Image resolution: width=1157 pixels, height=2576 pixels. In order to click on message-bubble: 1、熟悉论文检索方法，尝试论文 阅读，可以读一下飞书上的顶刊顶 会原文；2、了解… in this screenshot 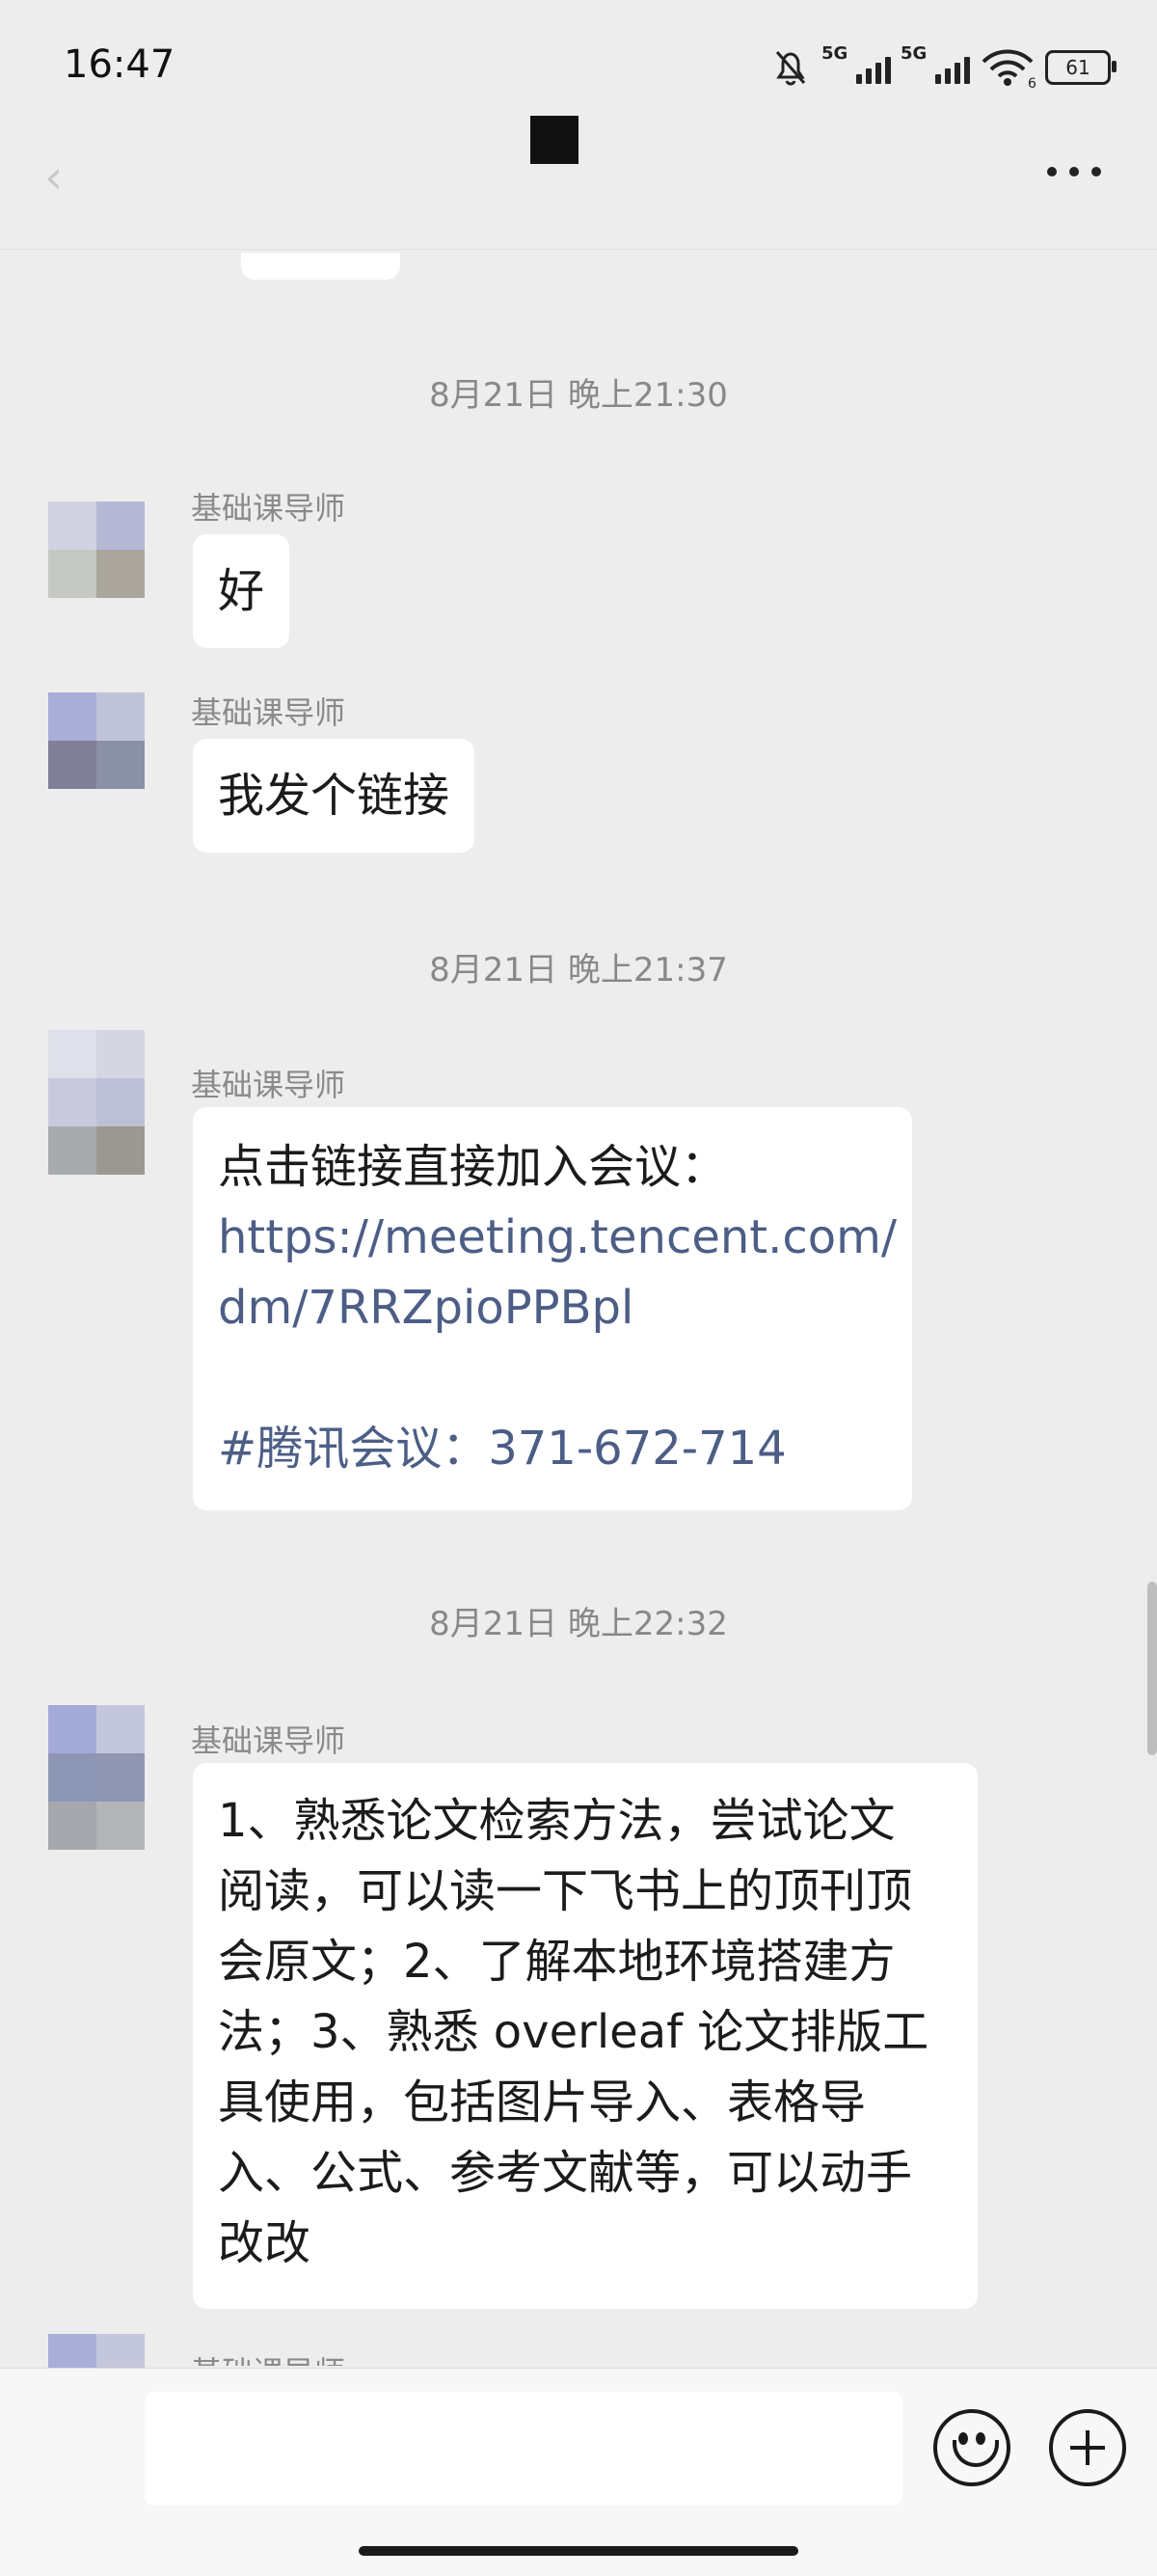, I will do `click(585, 2036)`.